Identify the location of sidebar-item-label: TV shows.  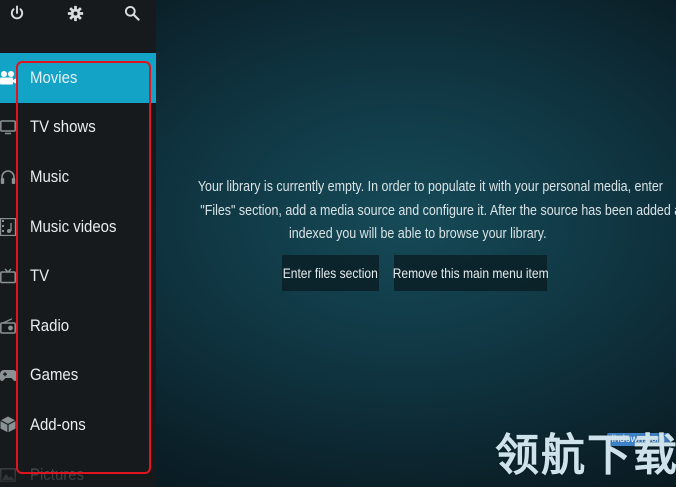
(63, 127).